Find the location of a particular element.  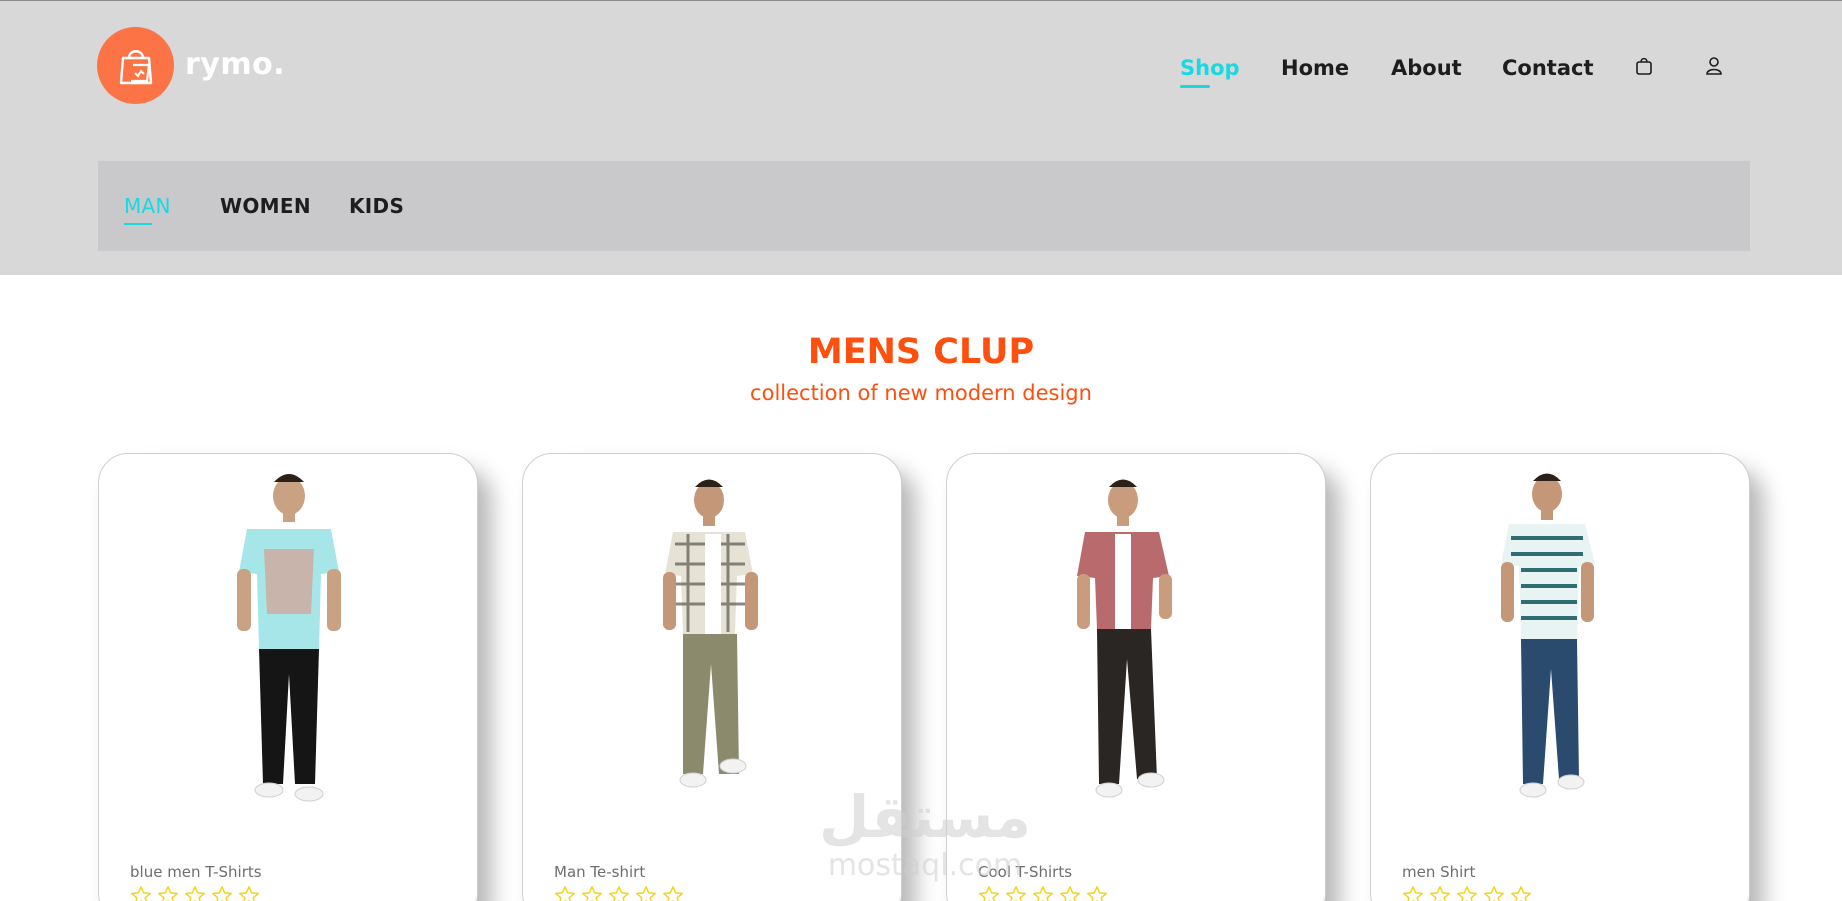

shopping-bag-icon is located at coordinates (135, 66).